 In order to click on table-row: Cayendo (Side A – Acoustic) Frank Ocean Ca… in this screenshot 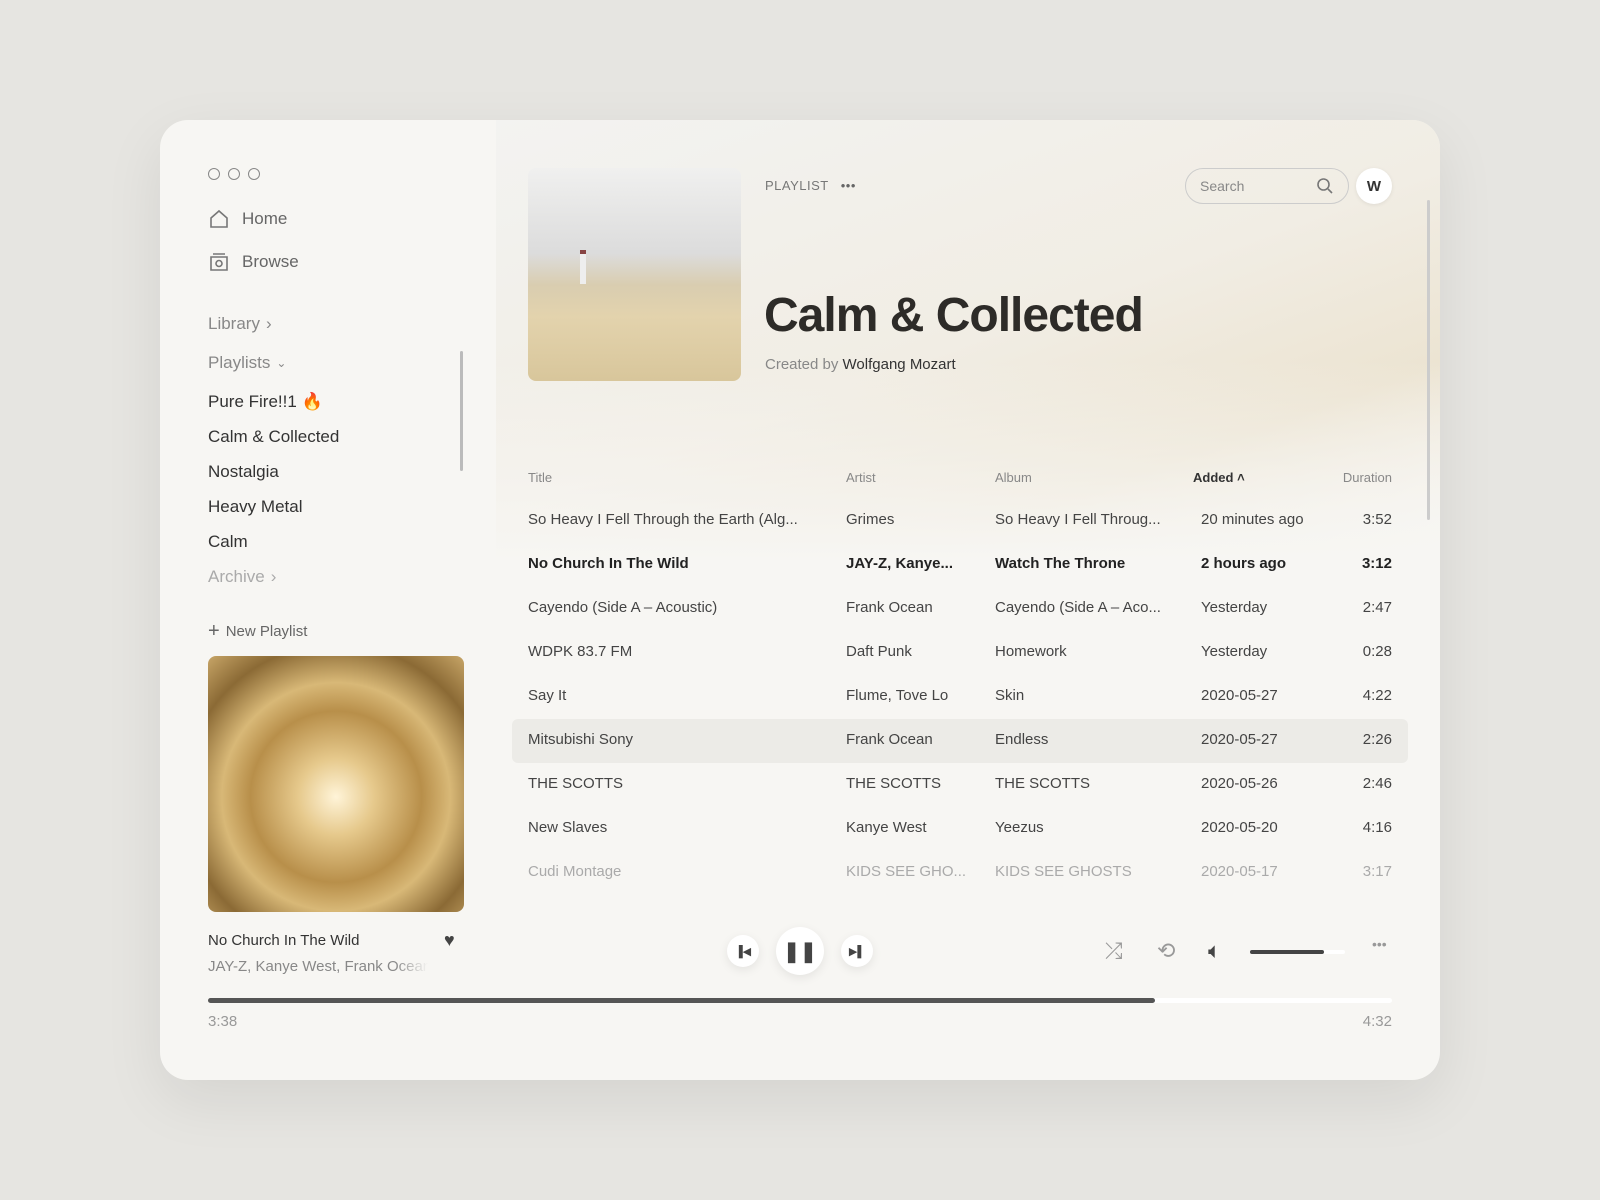, I will do `click(960, 609)`.